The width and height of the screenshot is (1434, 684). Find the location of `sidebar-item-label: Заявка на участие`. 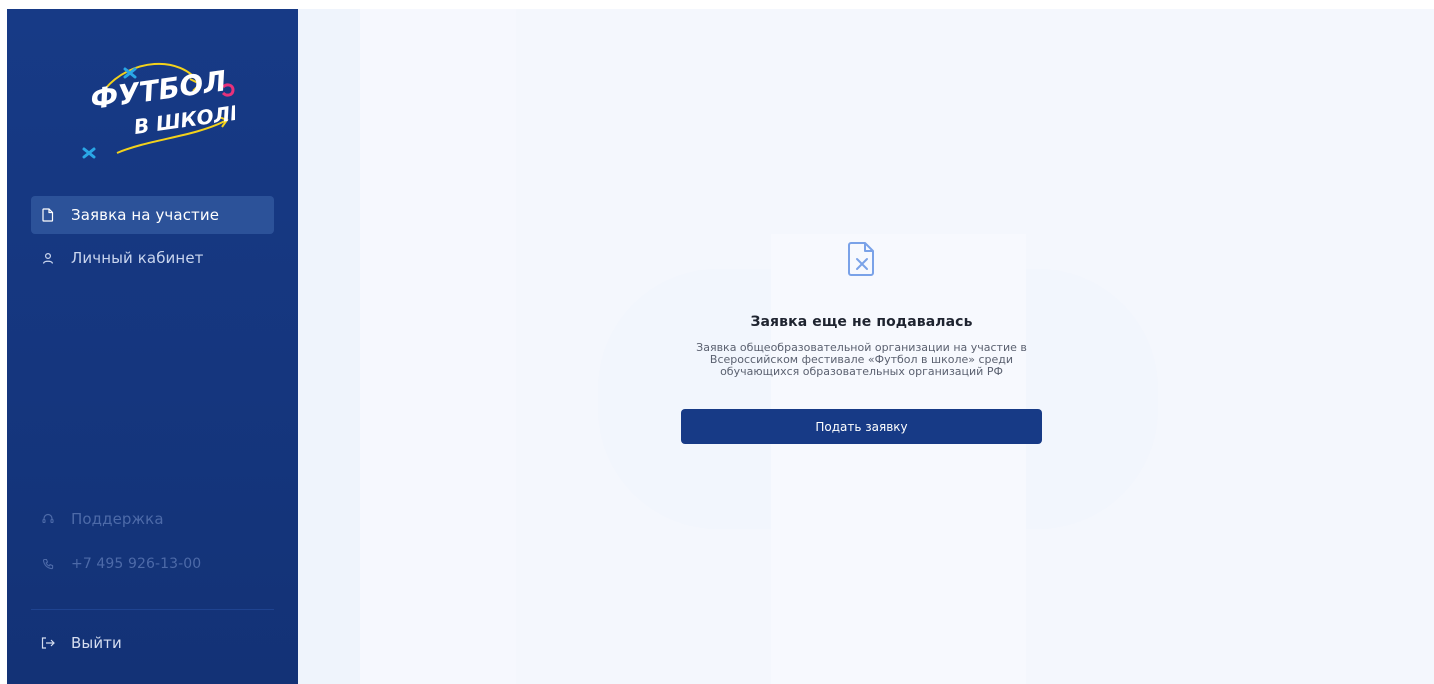

sidebar-item-label: Заявка на участие is located at coordinates (145, 215).